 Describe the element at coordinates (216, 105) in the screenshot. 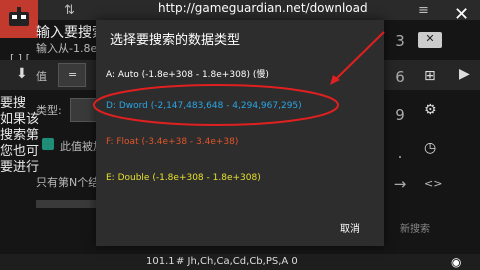

I see `highlight-ellipse` at that location.